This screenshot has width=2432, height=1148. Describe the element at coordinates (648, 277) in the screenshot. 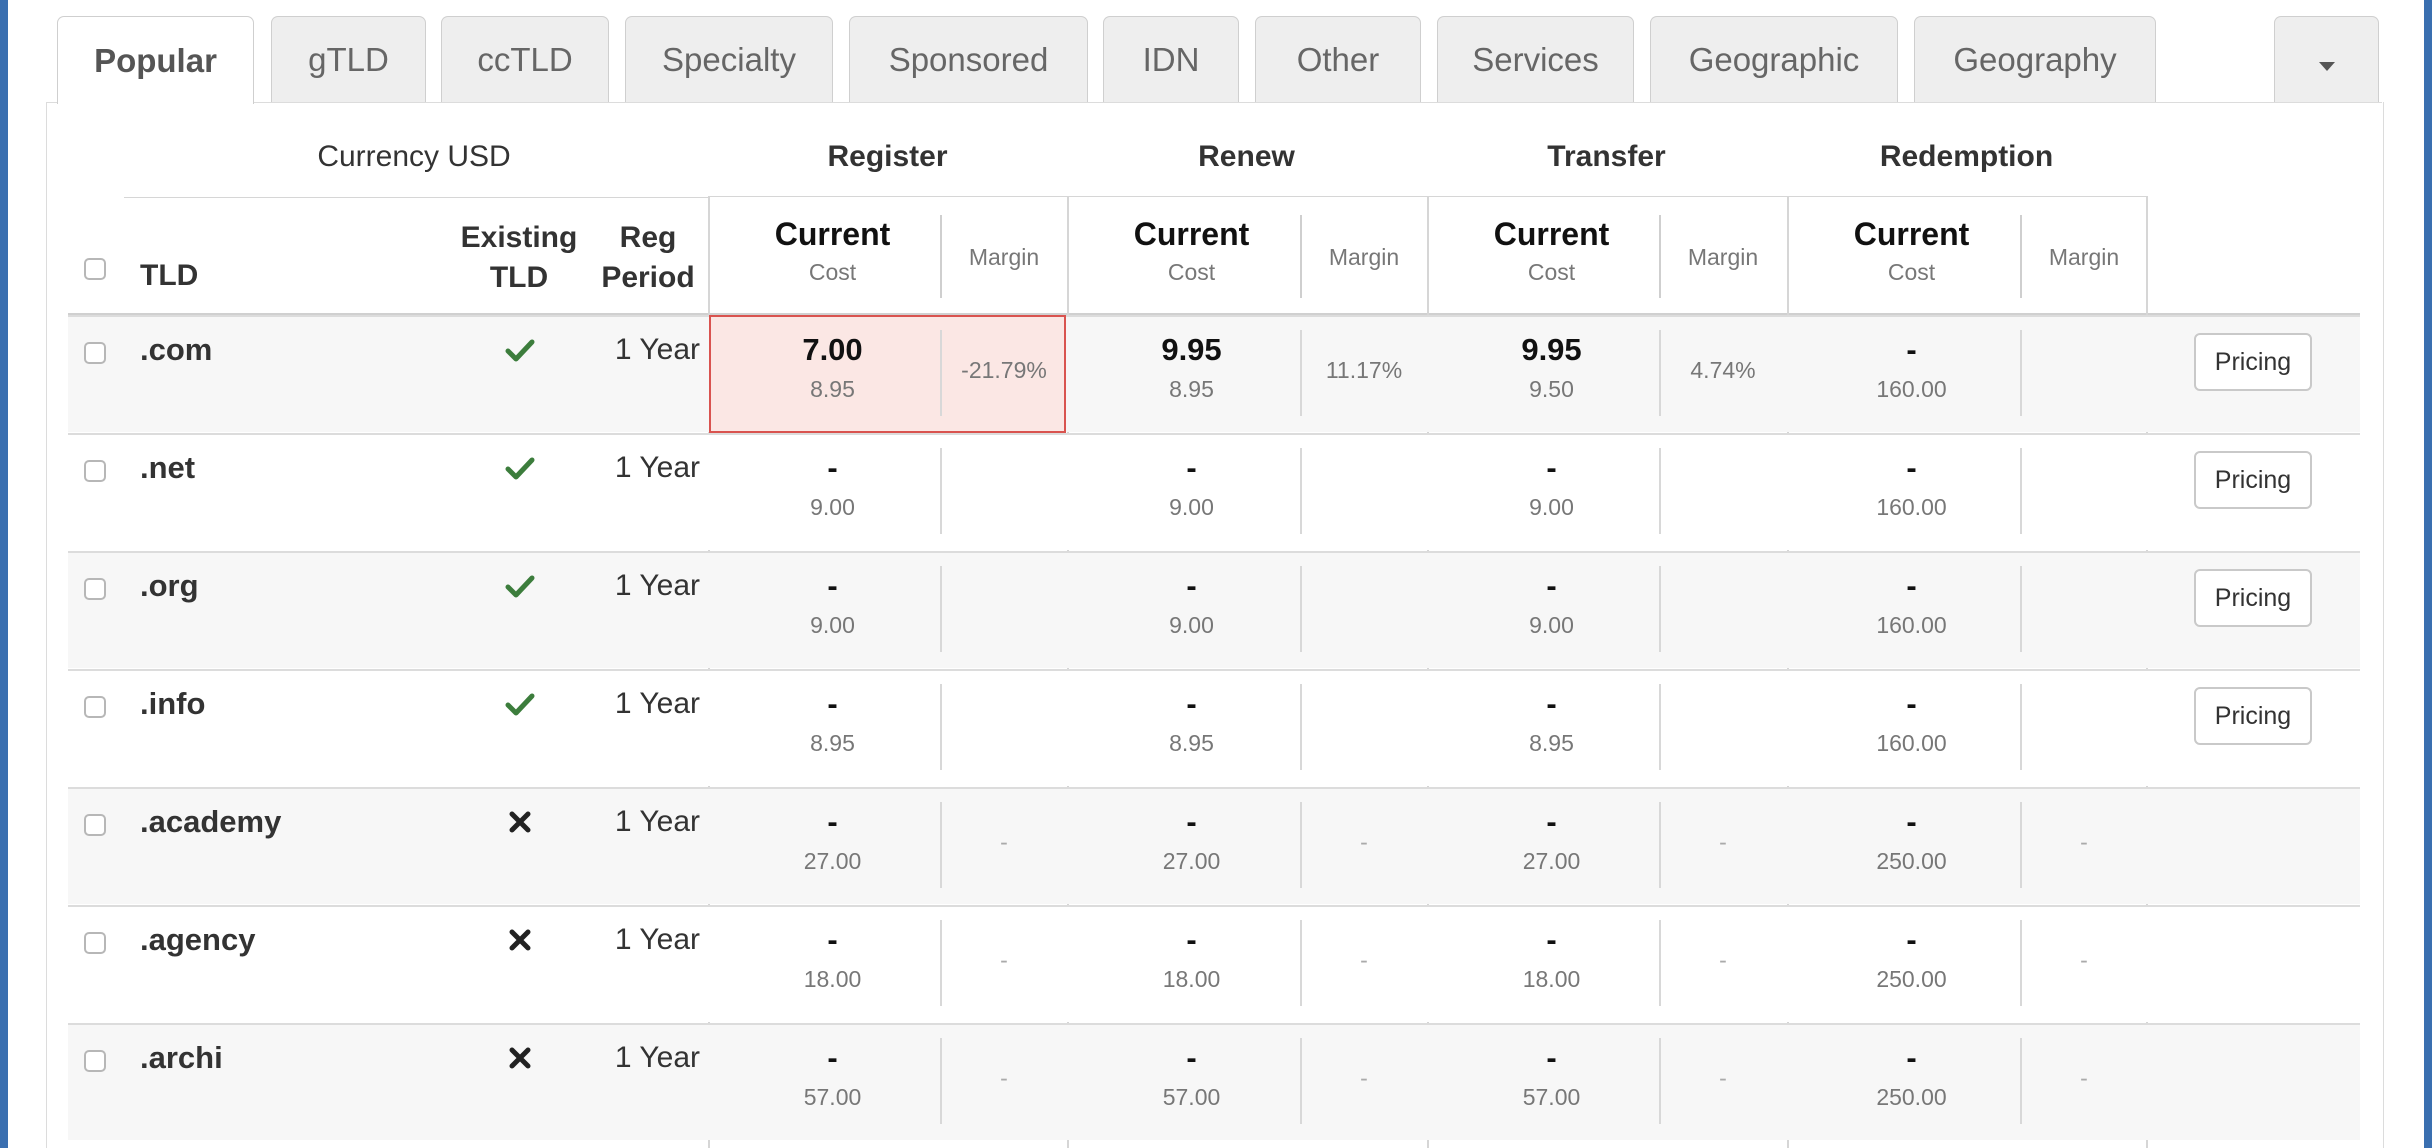

I see `reg-header-line2: Period` at that location.